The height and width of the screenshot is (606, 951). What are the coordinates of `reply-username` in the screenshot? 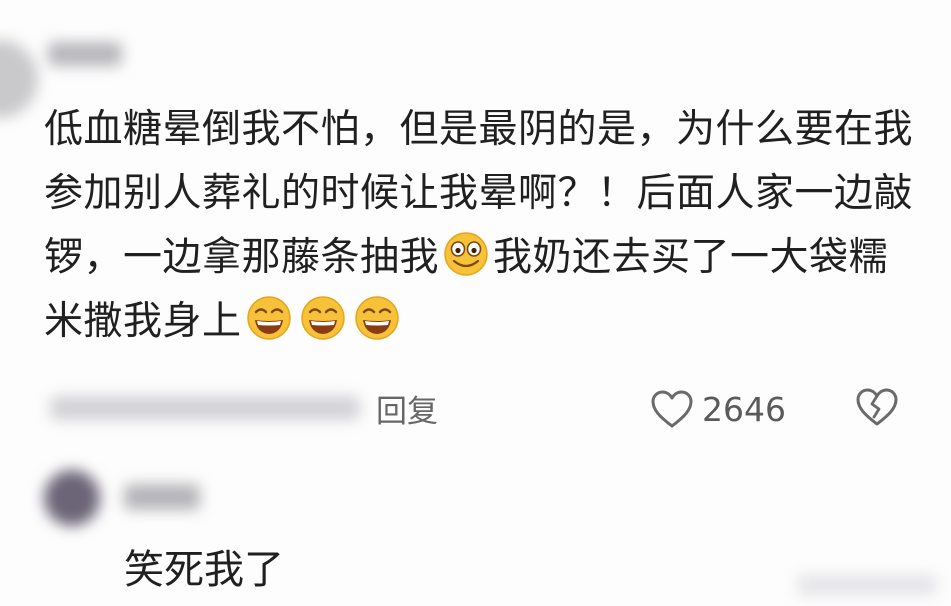 It's located at (162, 497).